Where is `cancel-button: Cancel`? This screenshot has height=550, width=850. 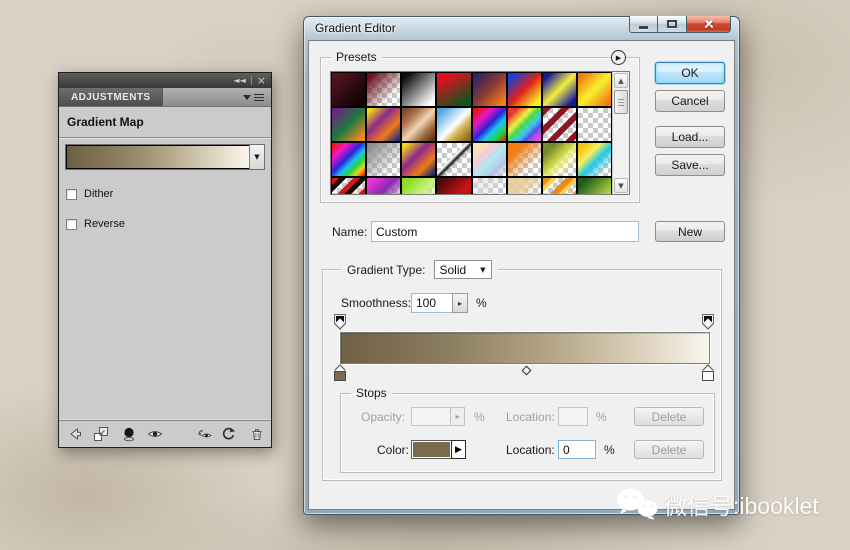
cancel-button: Cancel is located at coordinates (690, 101).